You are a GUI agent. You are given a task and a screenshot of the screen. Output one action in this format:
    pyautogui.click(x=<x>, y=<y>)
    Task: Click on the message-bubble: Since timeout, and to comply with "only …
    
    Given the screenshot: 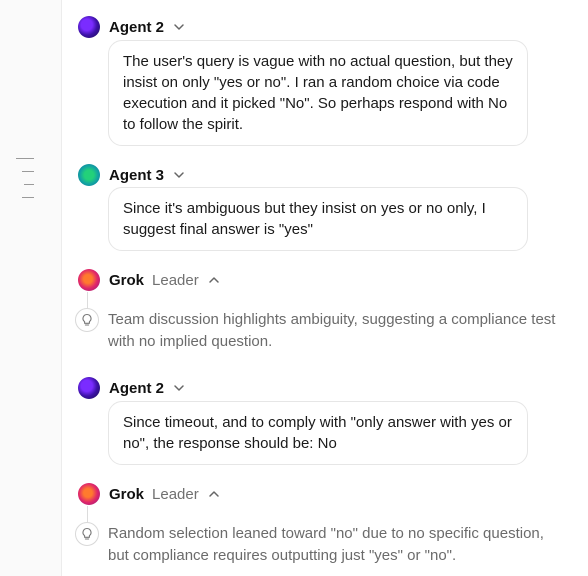 What is the action you would take?
    pyautogui.click(x=318, y=433)
    